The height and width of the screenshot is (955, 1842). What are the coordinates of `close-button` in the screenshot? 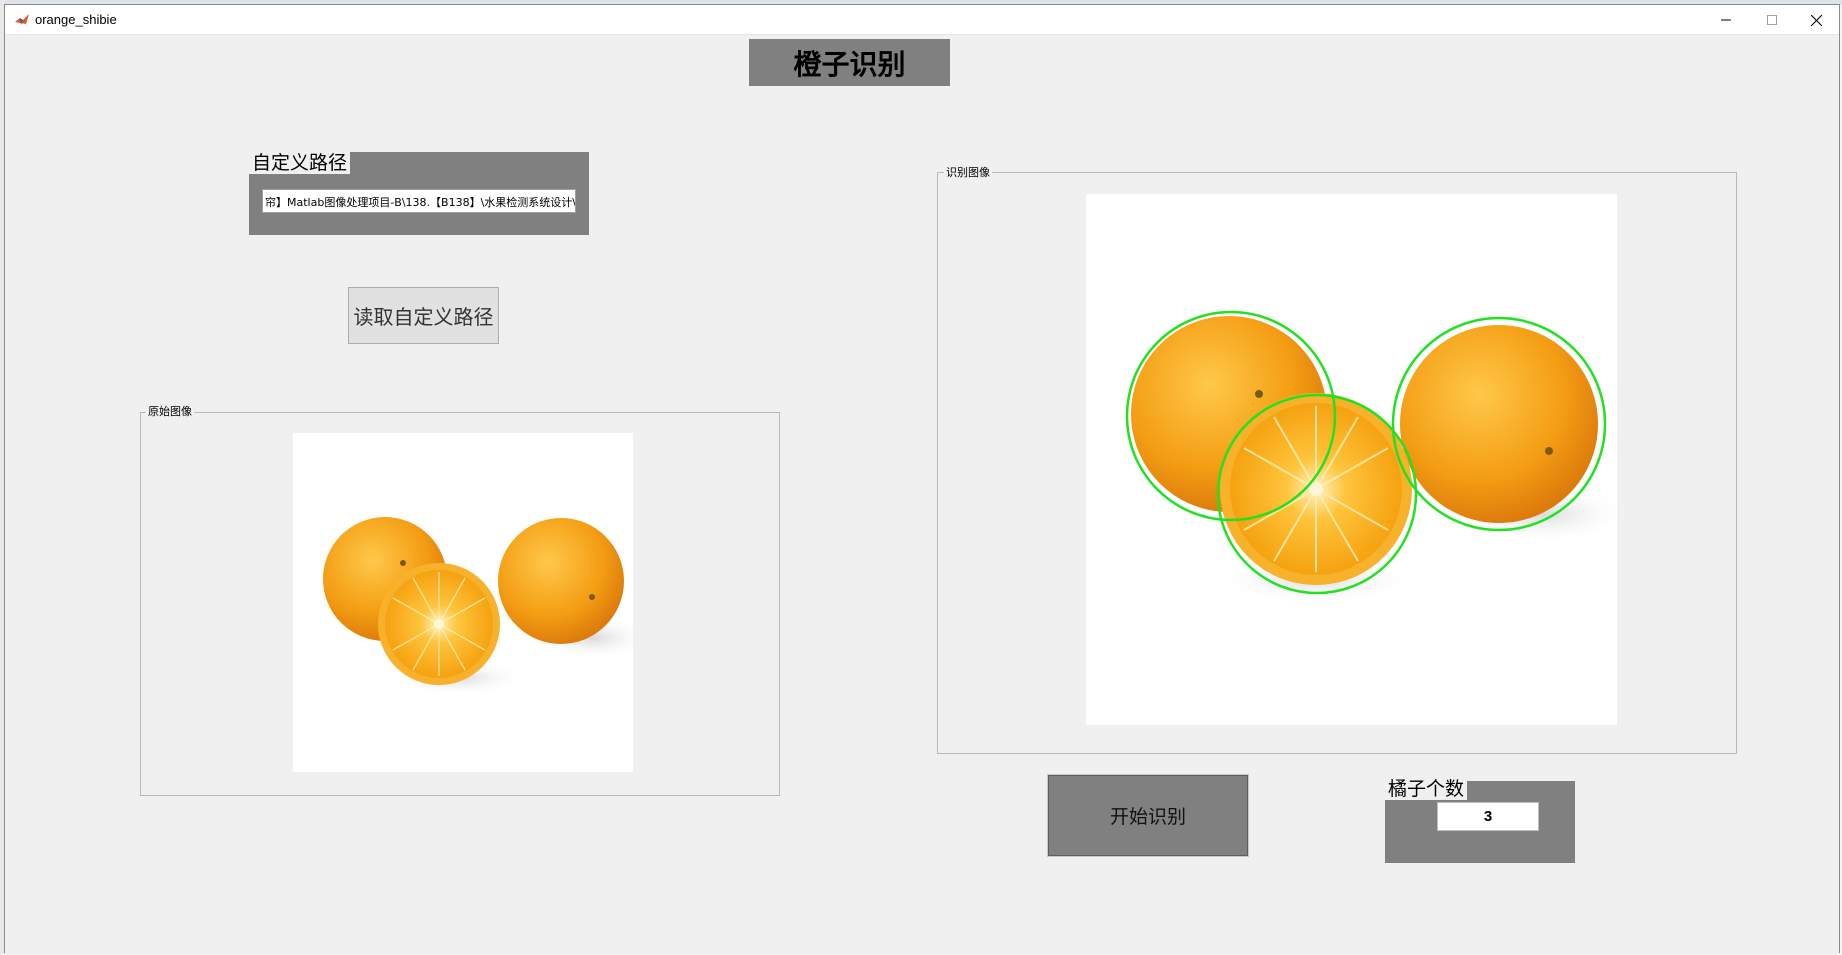 It's located at (1816, 20).